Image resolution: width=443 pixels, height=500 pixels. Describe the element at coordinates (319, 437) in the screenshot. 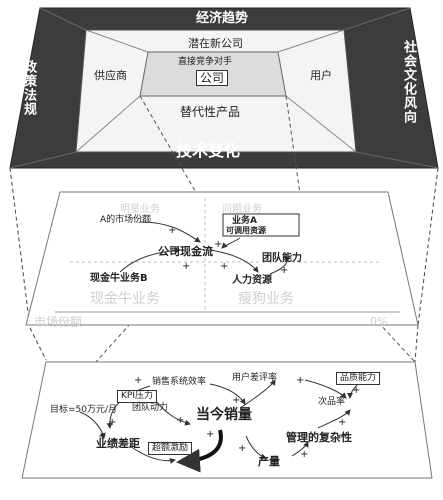

I see `node-management-complexity: 管理的复杂性` at that location.